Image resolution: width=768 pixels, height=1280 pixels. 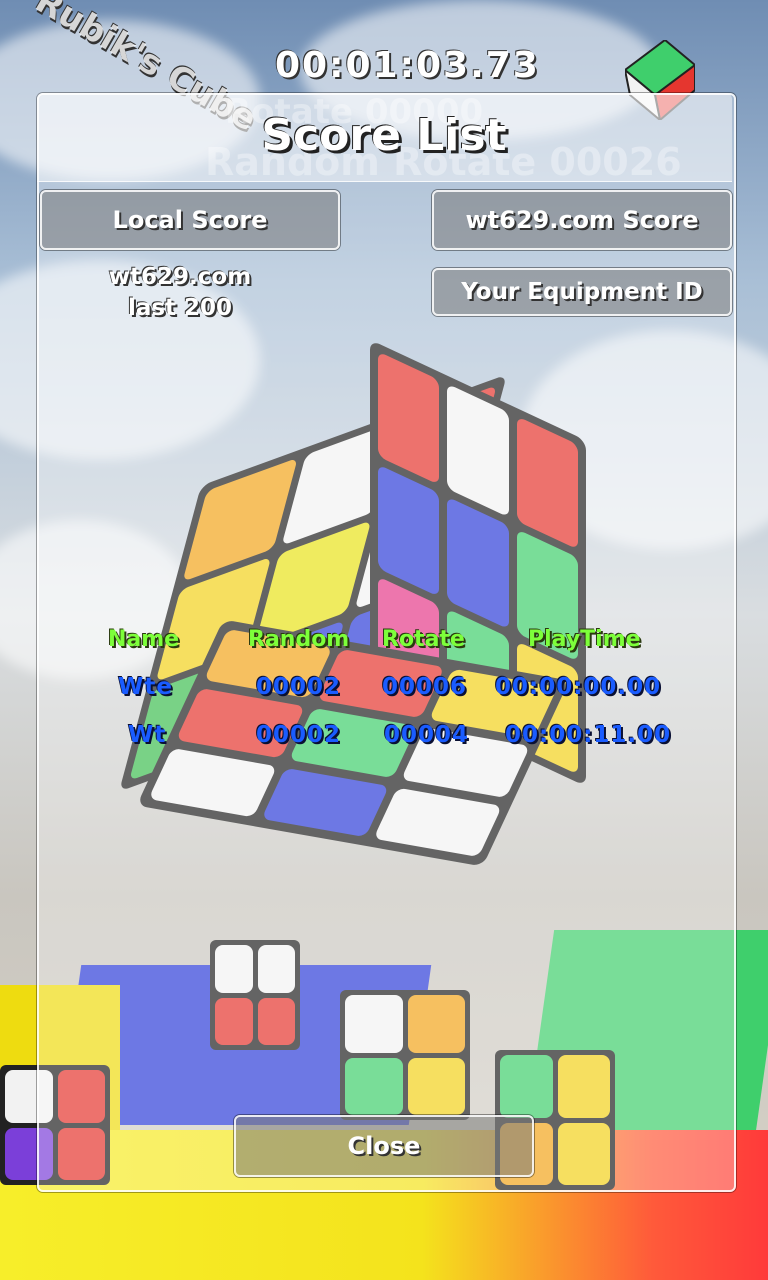 I want to click on header-playtime: PlayTime, so click(x=584, y=639).